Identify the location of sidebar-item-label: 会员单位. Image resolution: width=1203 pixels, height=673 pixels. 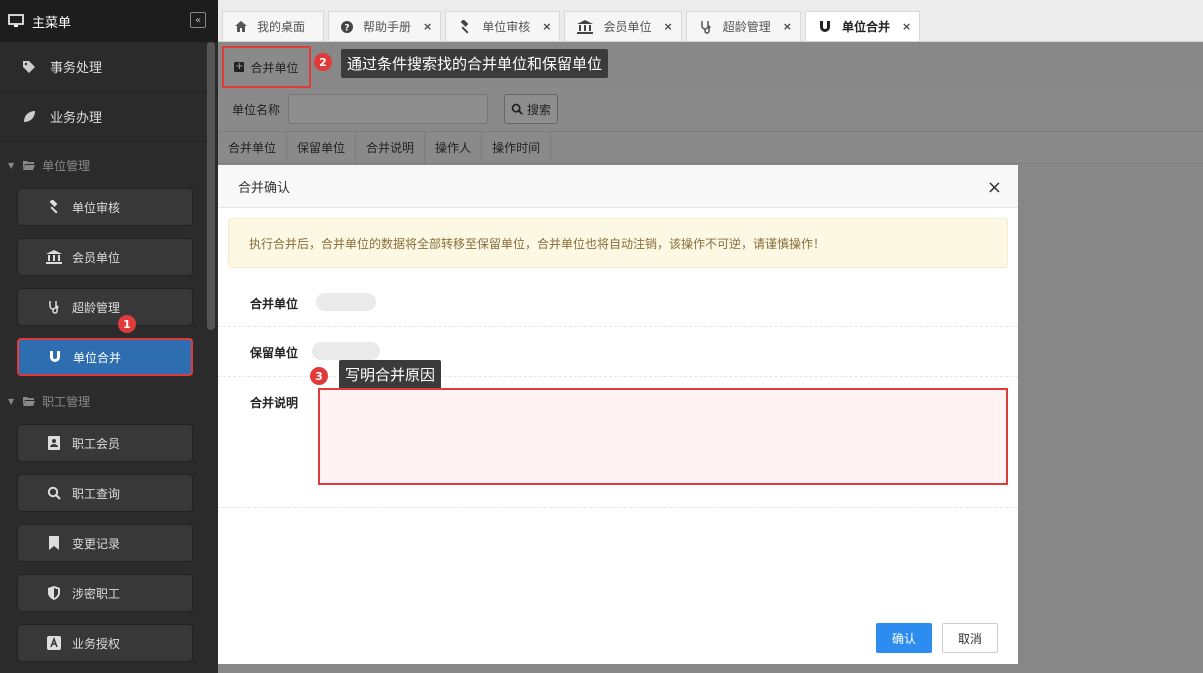
(96, 257).